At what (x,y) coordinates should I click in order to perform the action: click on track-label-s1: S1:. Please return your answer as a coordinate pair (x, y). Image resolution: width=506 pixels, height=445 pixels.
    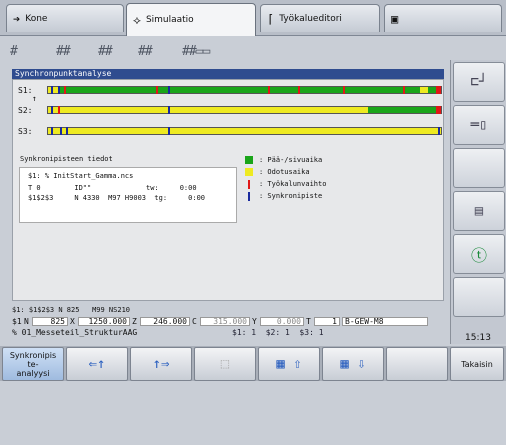
    Looking at the image, I should click on (25, 90).